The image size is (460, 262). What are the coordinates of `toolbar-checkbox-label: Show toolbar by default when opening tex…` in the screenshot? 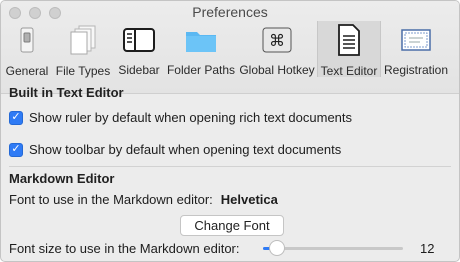 It's located at (185, 149).